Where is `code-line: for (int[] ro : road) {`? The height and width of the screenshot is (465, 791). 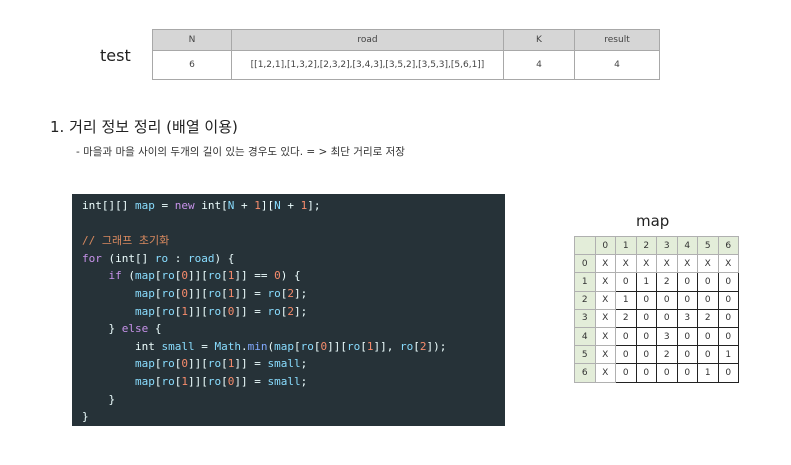
code-line: for (int[] ro : road) { is located at coordinates (293, 259).